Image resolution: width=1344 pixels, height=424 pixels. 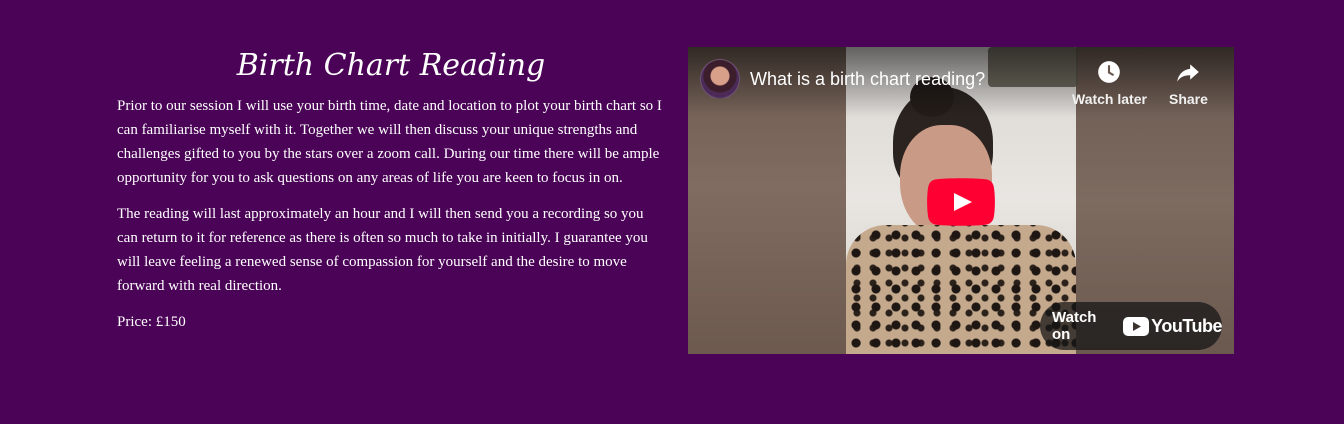 What do you see at coordinates (151, 322) in the screenshot?
I see `price-text: Price: £150` at bounding box center [151, 322].